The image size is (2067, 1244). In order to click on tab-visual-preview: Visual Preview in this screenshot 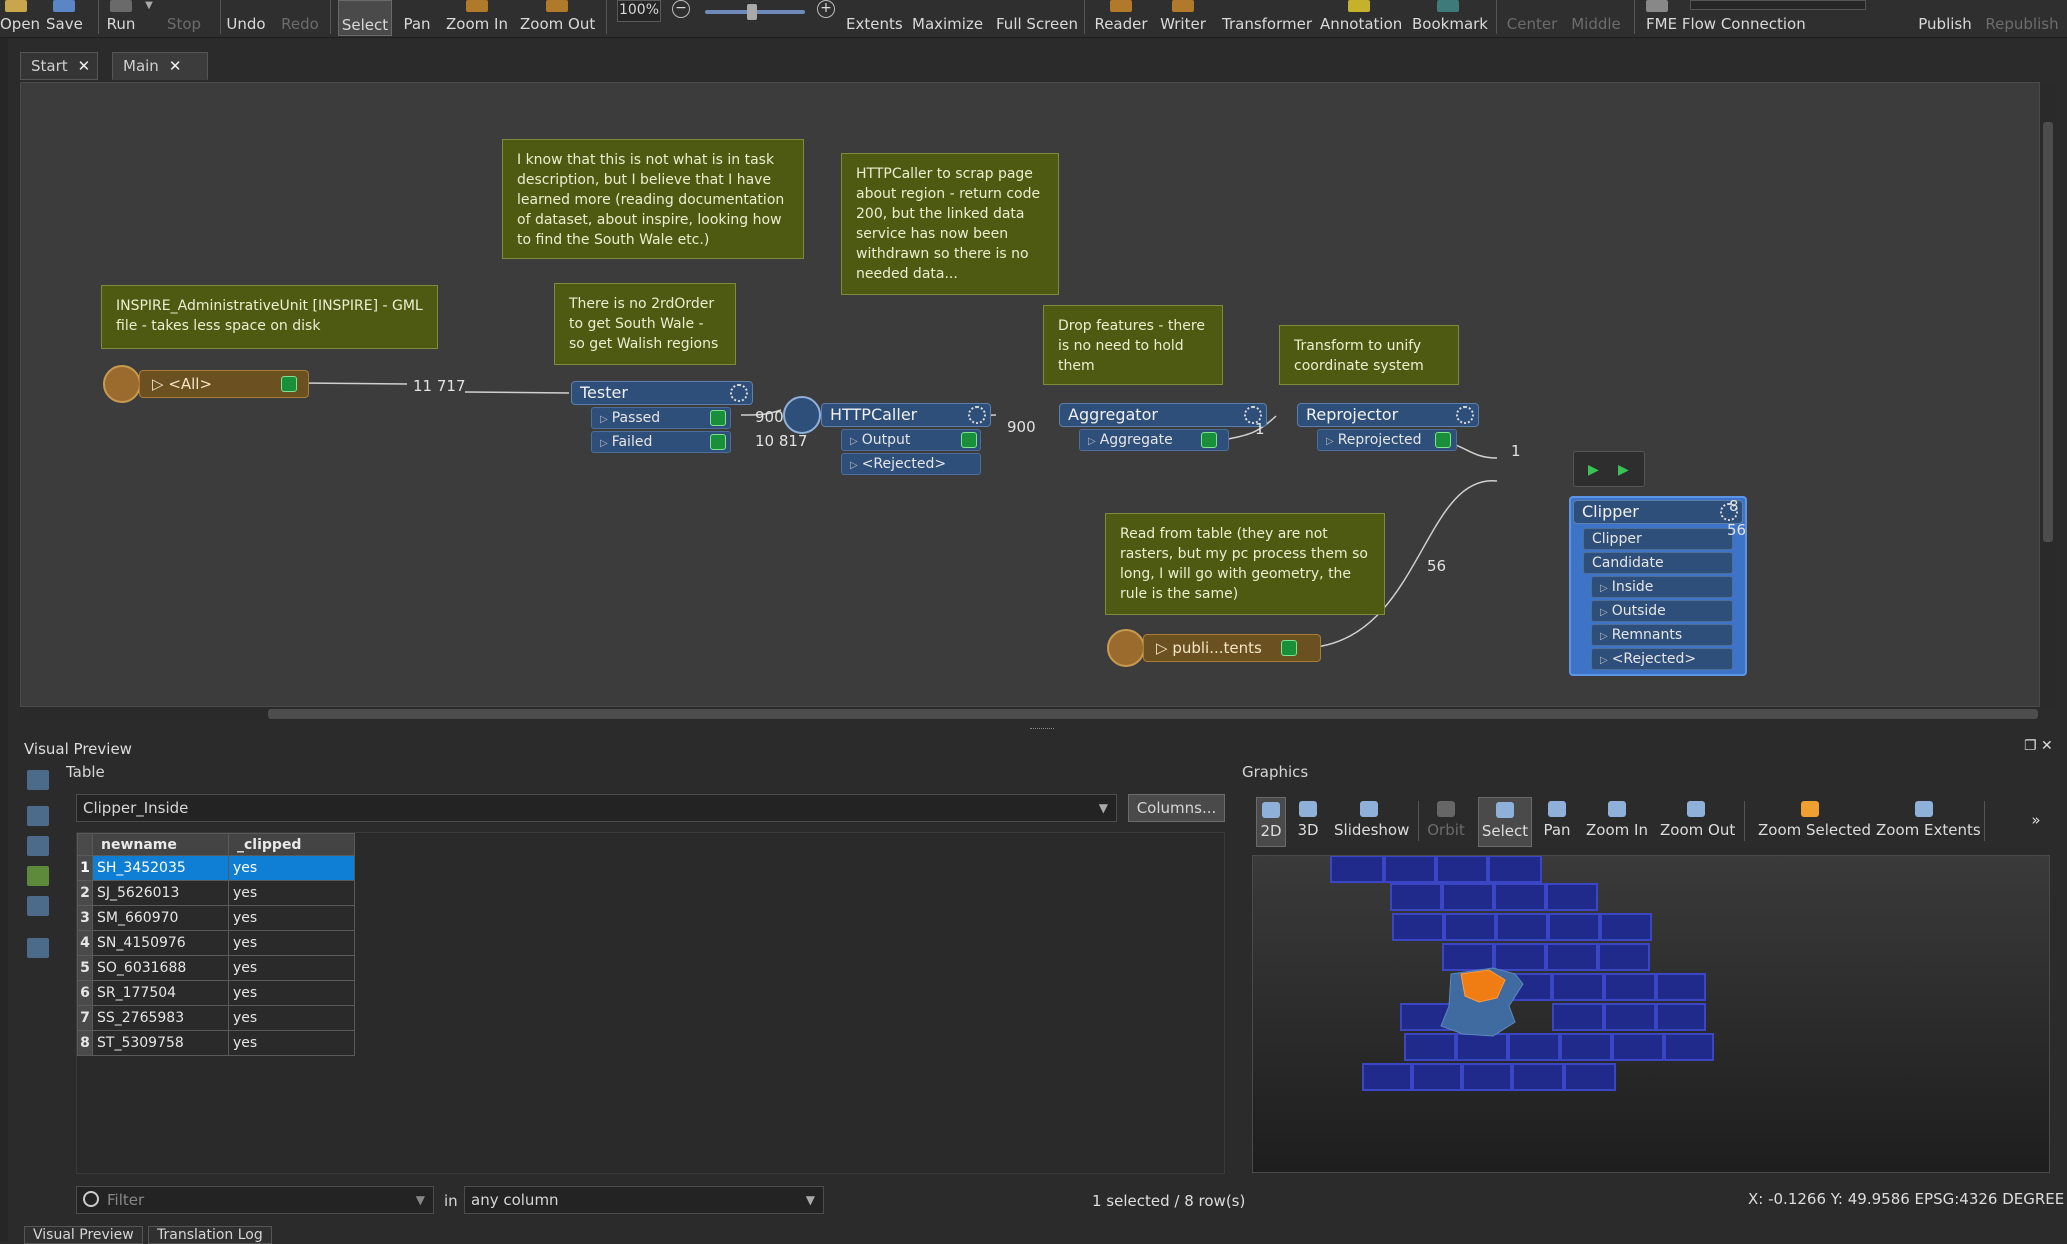, I will do `click(83, 1235)`.